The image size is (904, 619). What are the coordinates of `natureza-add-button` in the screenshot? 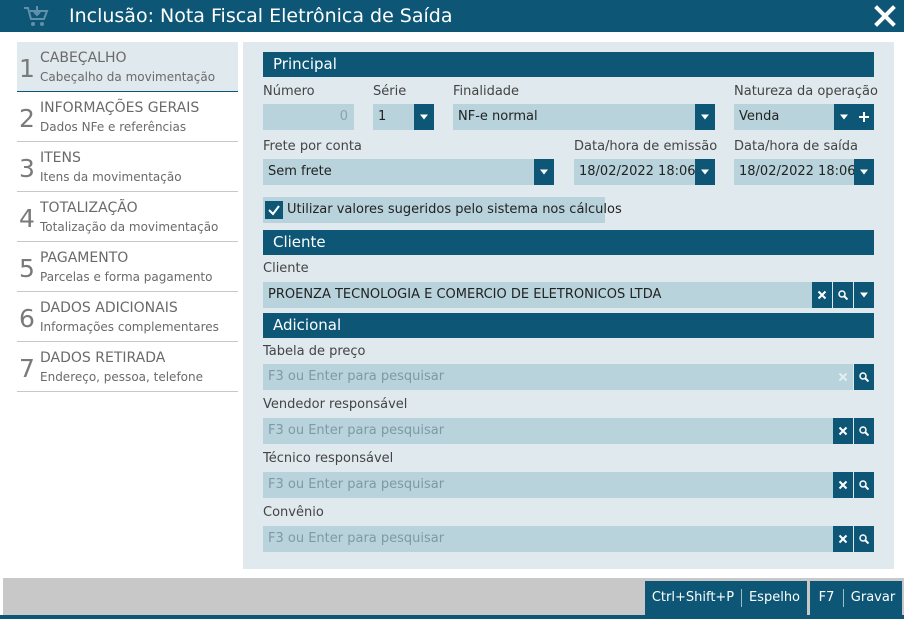 It's located at (864, 117).